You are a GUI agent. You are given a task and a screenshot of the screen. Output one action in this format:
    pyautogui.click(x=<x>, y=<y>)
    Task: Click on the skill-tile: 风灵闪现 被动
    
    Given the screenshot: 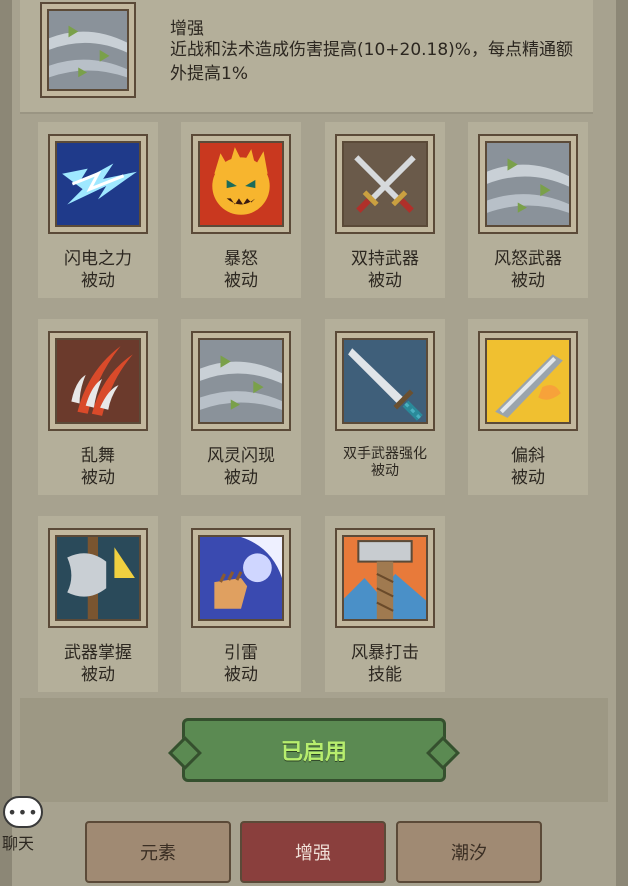 What is the action you would take?
    pyautogui.click(x=241, y=407)
    